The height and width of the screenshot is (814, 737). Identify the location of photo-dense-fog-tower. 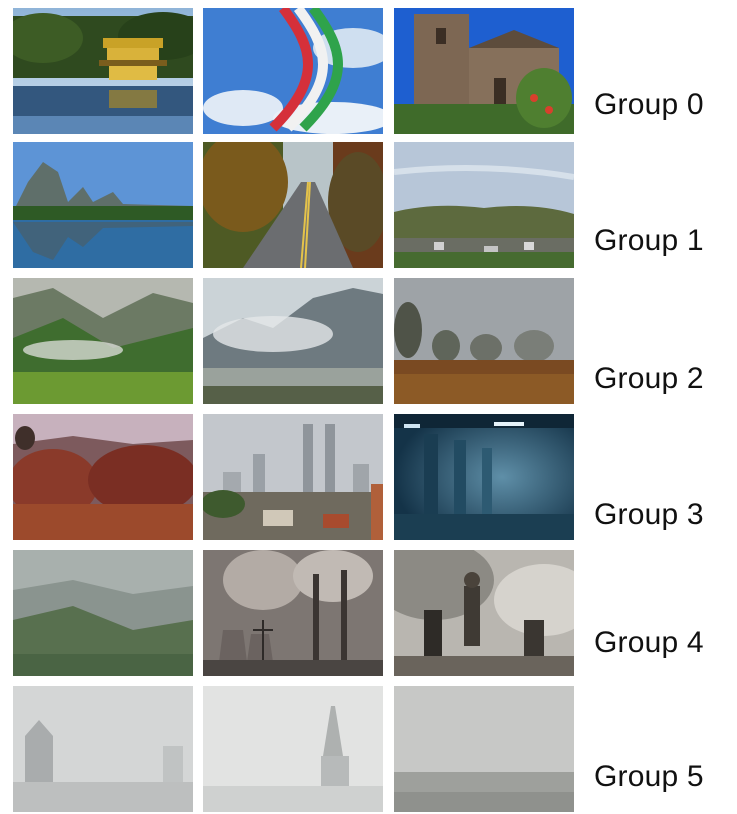
(103, 749).